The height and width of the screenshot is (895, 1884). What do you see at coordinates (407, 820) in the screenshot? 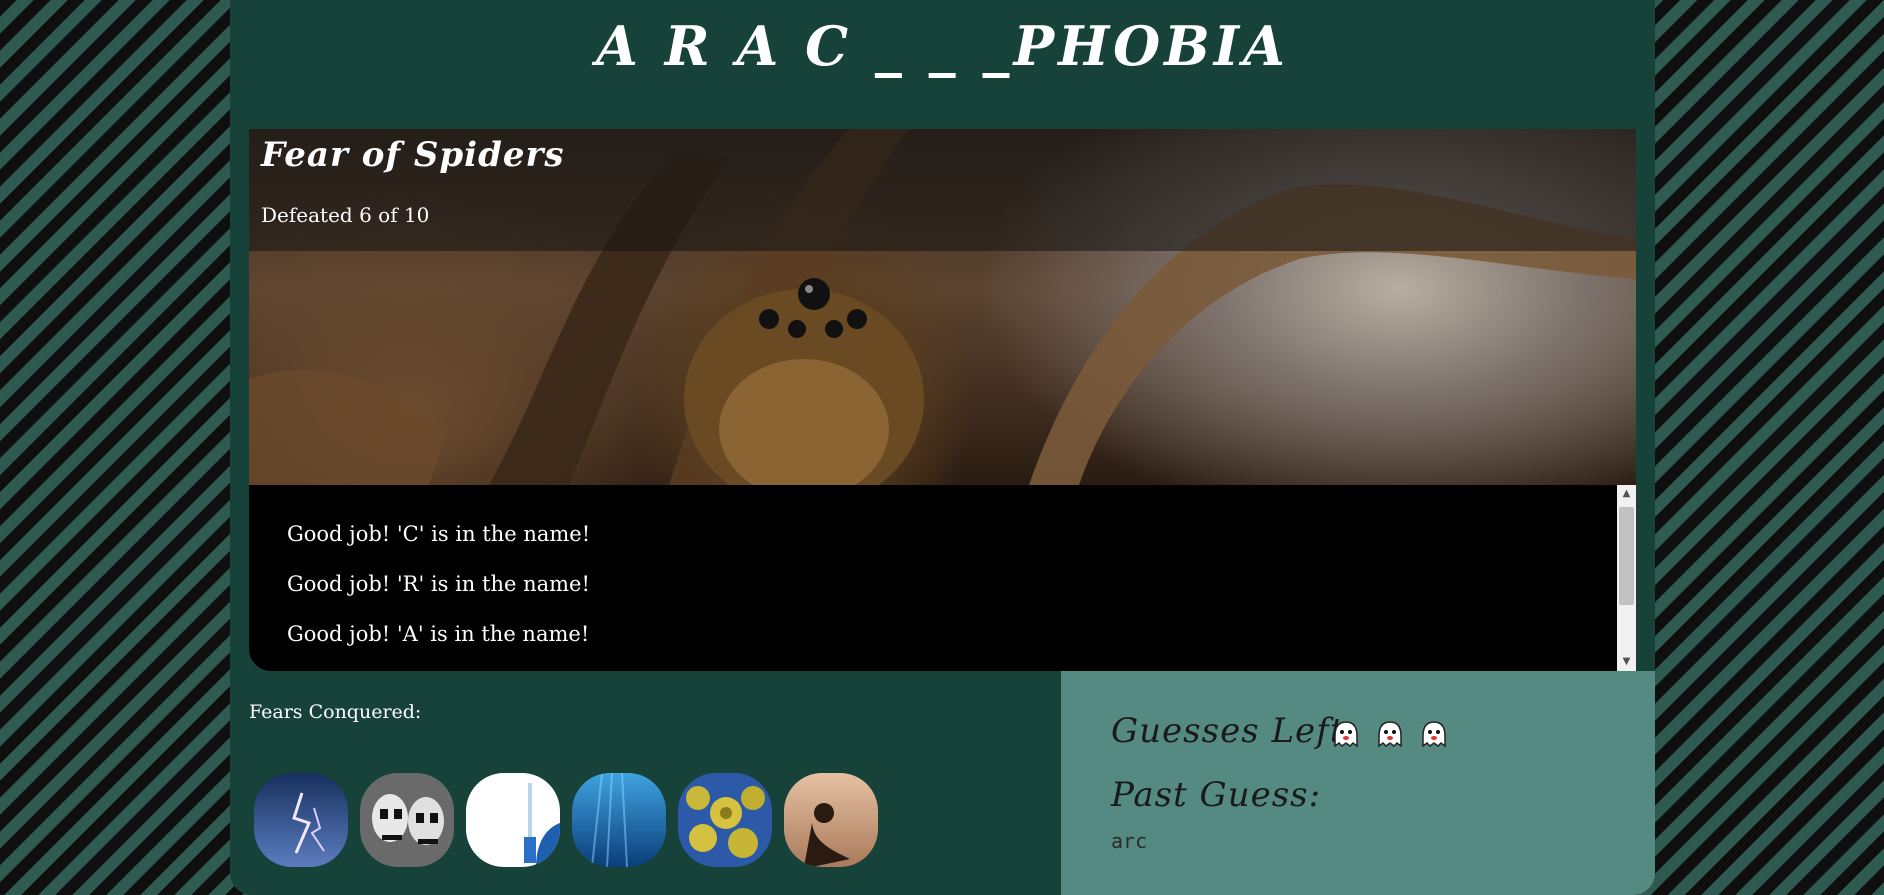
I see `clown-faces-icon` at bounding box center [407, 820].